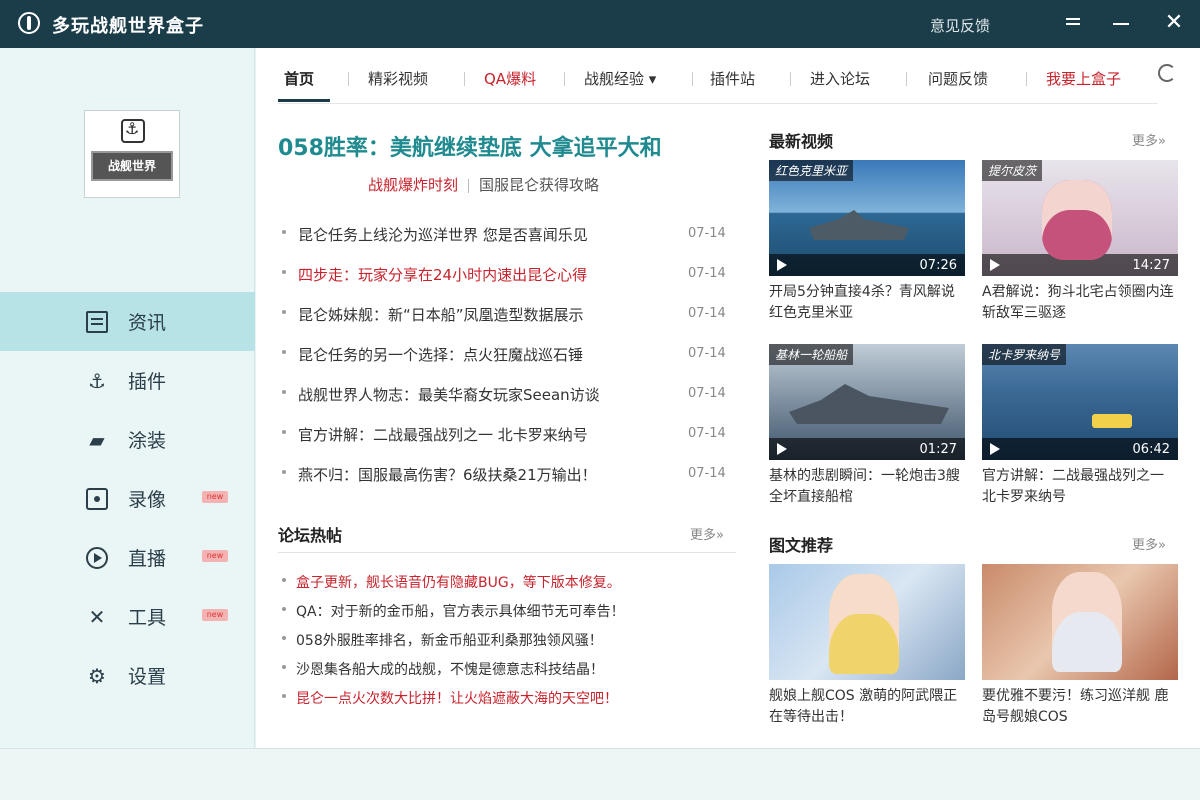 The width and height of the screenshot is (1200, 800). I want to click on paint-icon: ▰, so click(97, 440).